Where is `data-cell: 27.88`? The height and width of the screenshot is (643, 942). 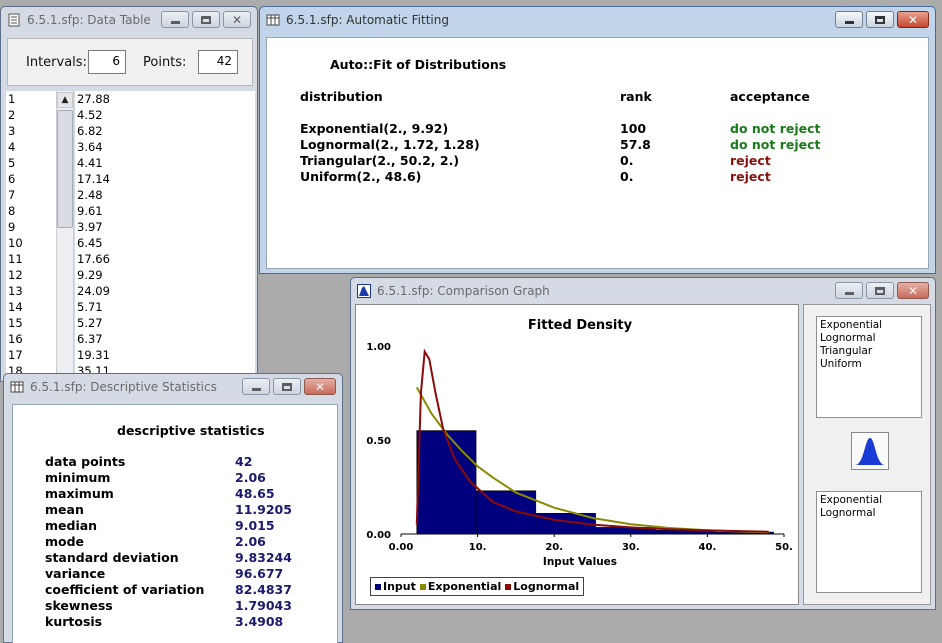
data-cell: 27.88 is located at coordinates (165, 99).